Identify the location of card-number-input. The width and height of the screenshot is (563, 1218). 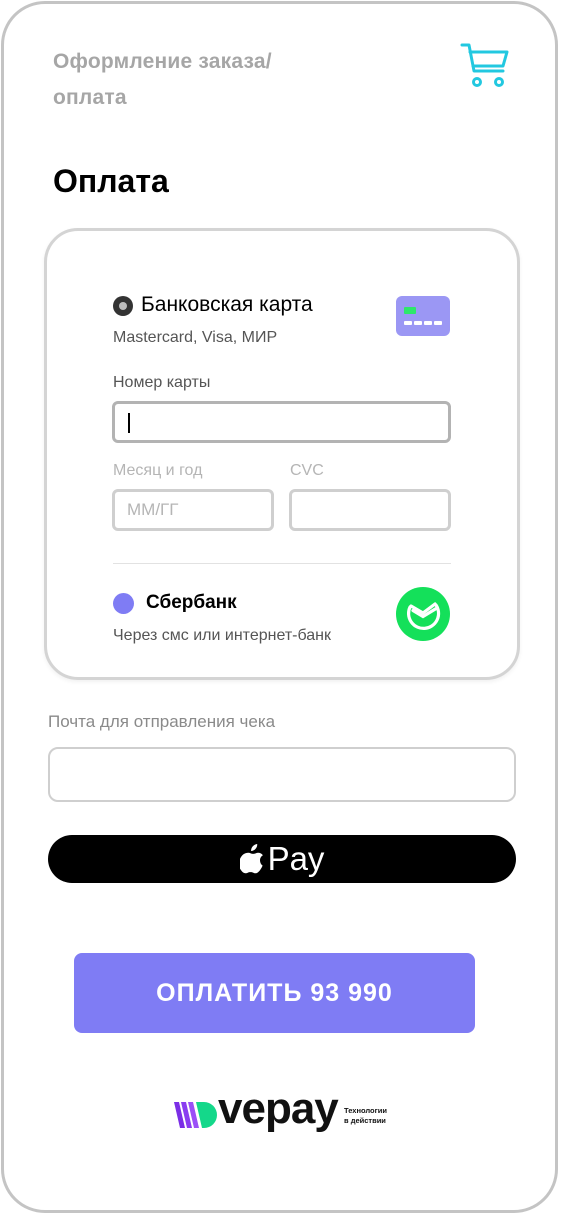
(281, 422).